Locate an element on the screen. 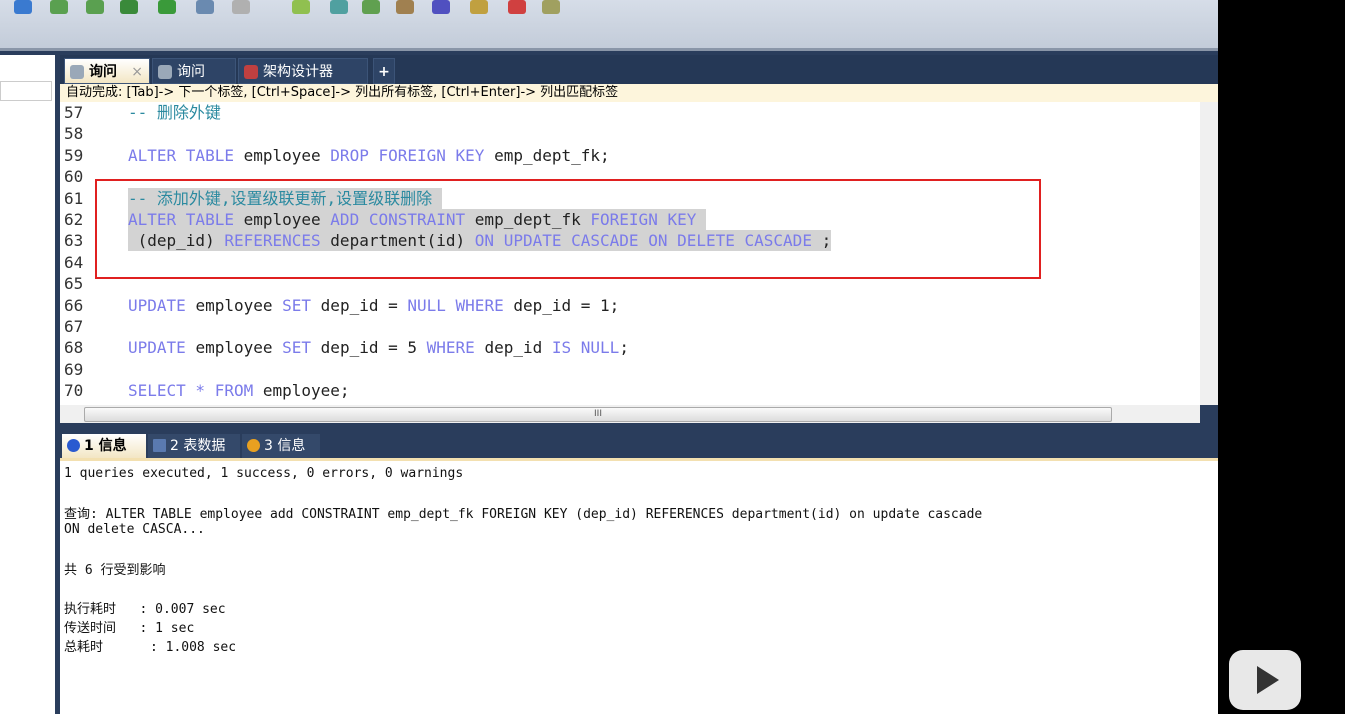 Image resolution: width=1345 pixels, height=714 pixels. tab-query-1: 询问 is located at coordinates (194, 71).